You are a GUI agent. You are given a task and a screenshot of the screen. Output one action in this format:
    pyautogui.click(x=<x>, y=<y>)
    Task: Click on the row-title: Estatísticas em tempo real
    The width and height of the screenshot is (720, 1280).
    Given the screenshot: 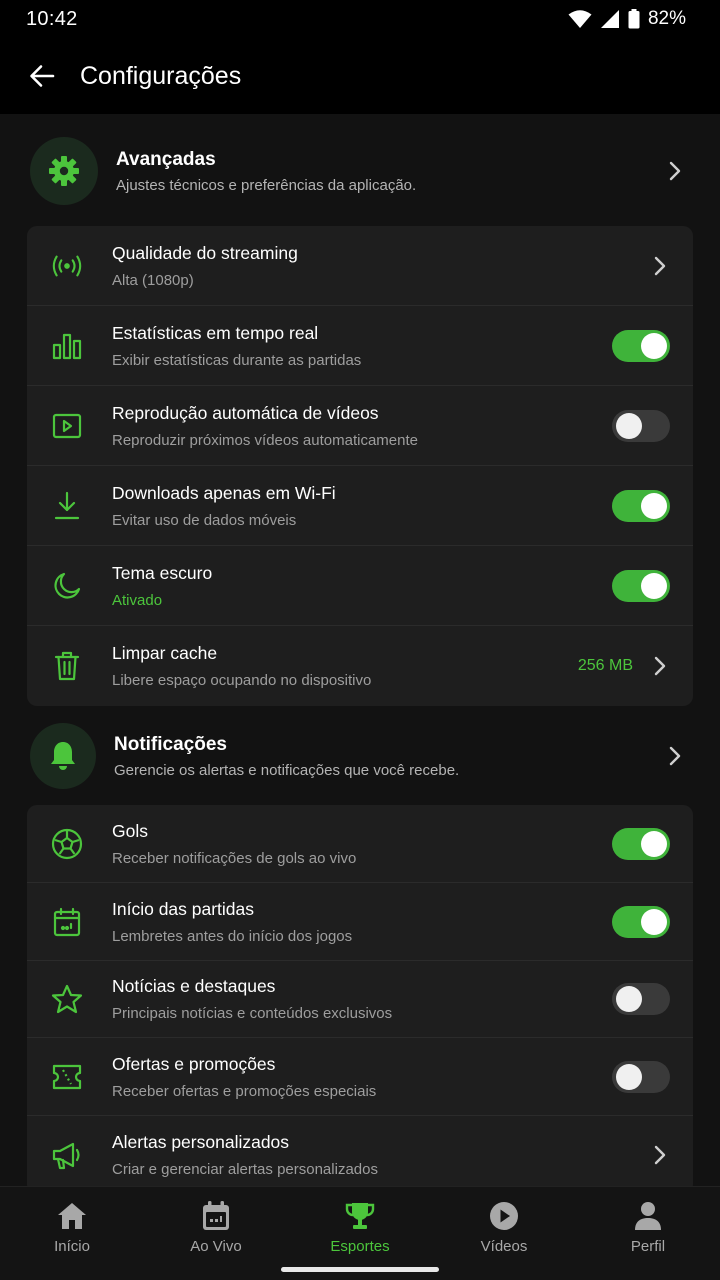 What is the action you would take?
    pyautogui.click(x=215, y=332)
    